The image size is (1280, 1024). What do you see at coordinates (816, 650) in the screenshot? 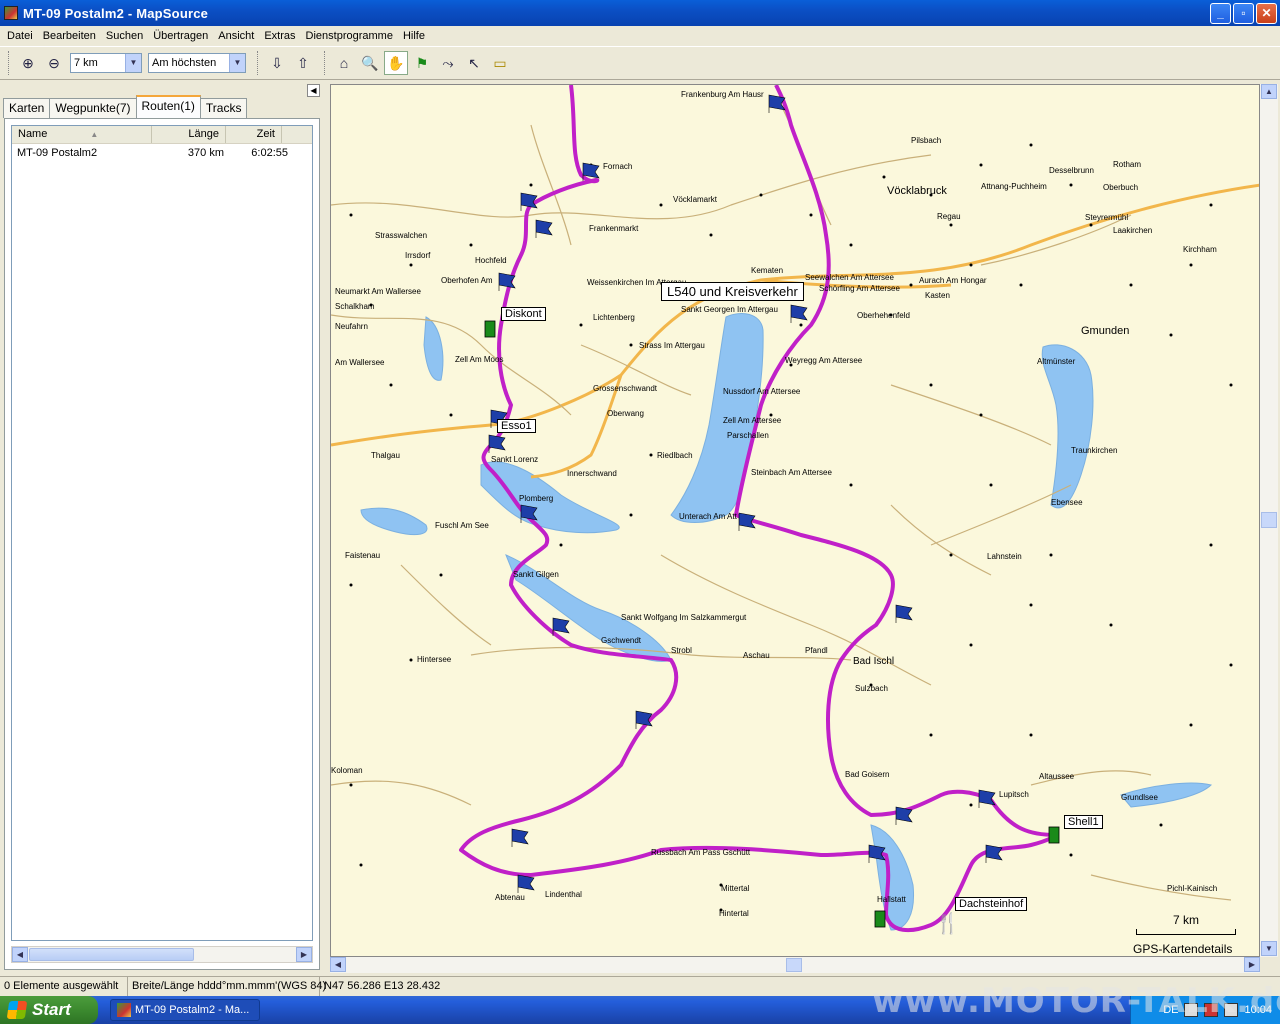
I see `svg-text: Pfandl` at bounding box center [816, 650].